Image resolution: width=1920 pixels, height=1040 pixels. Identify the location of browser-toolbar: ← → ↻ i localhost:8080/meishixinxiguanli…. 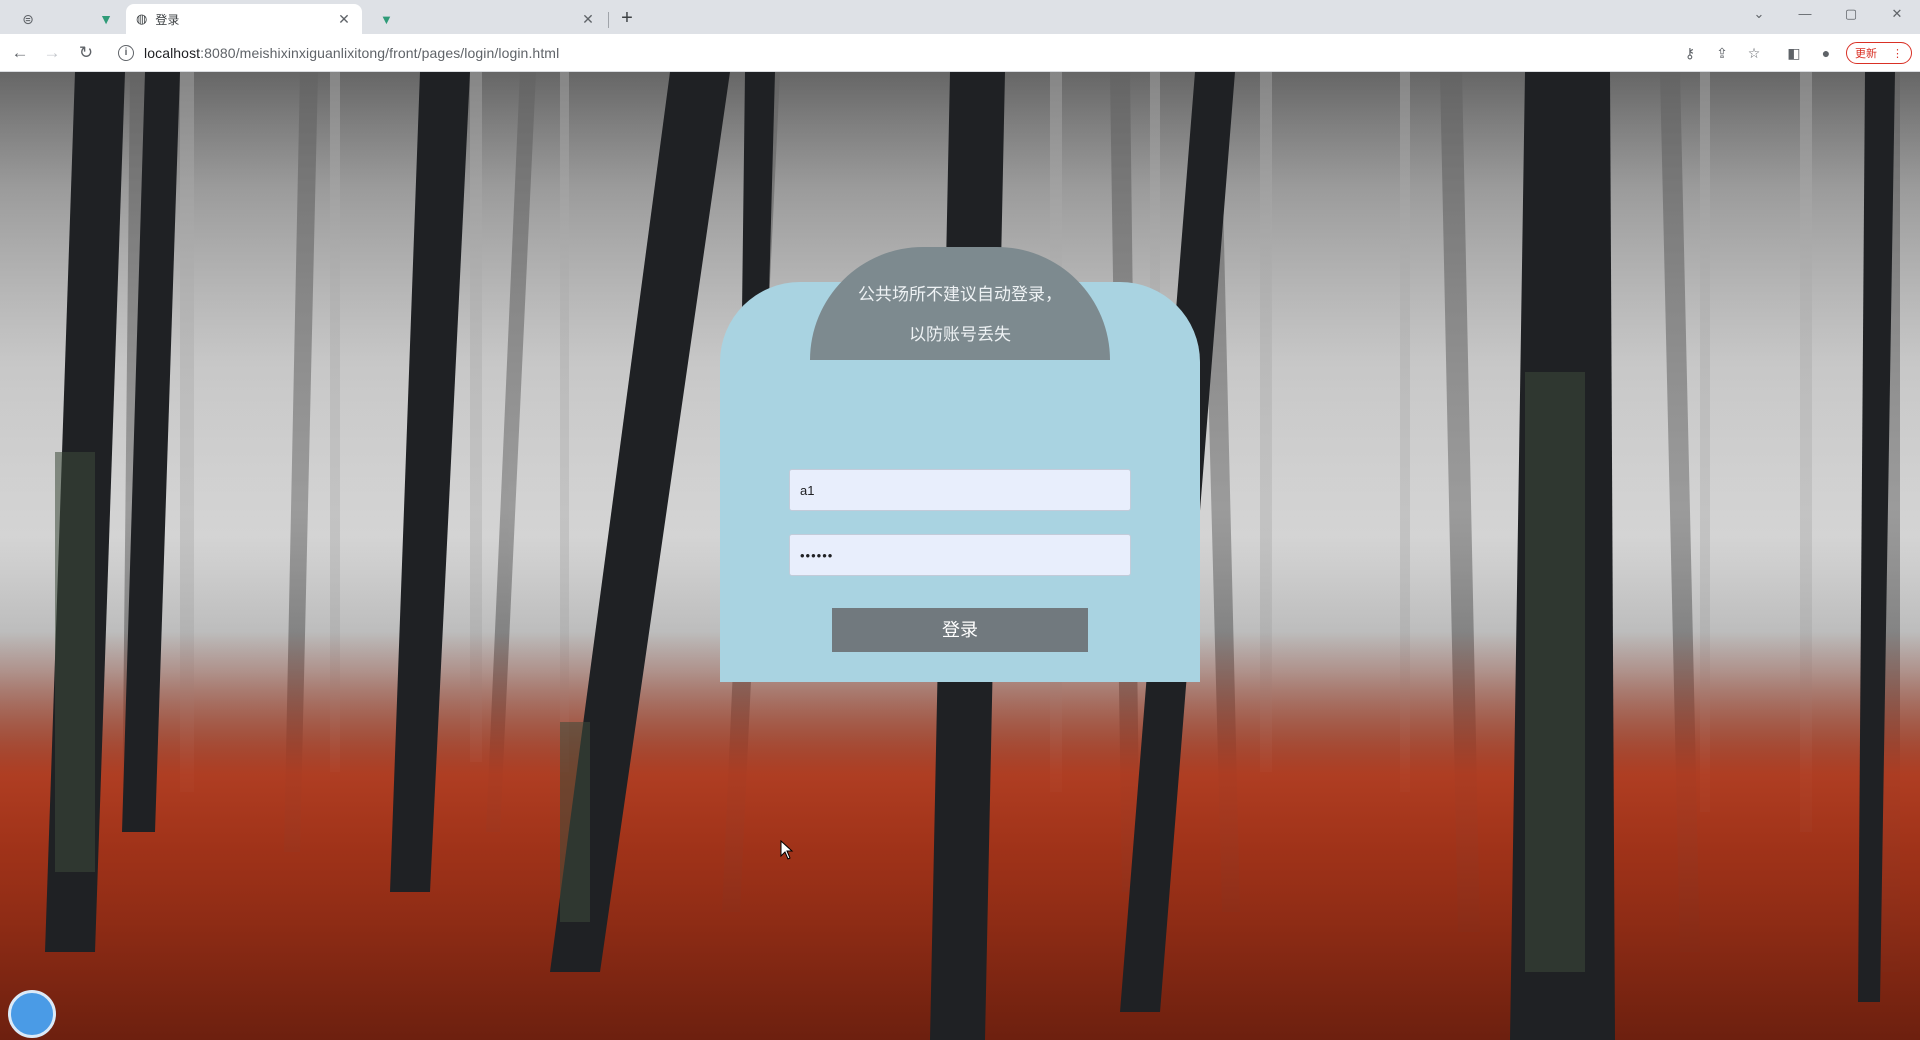
(960, 53).